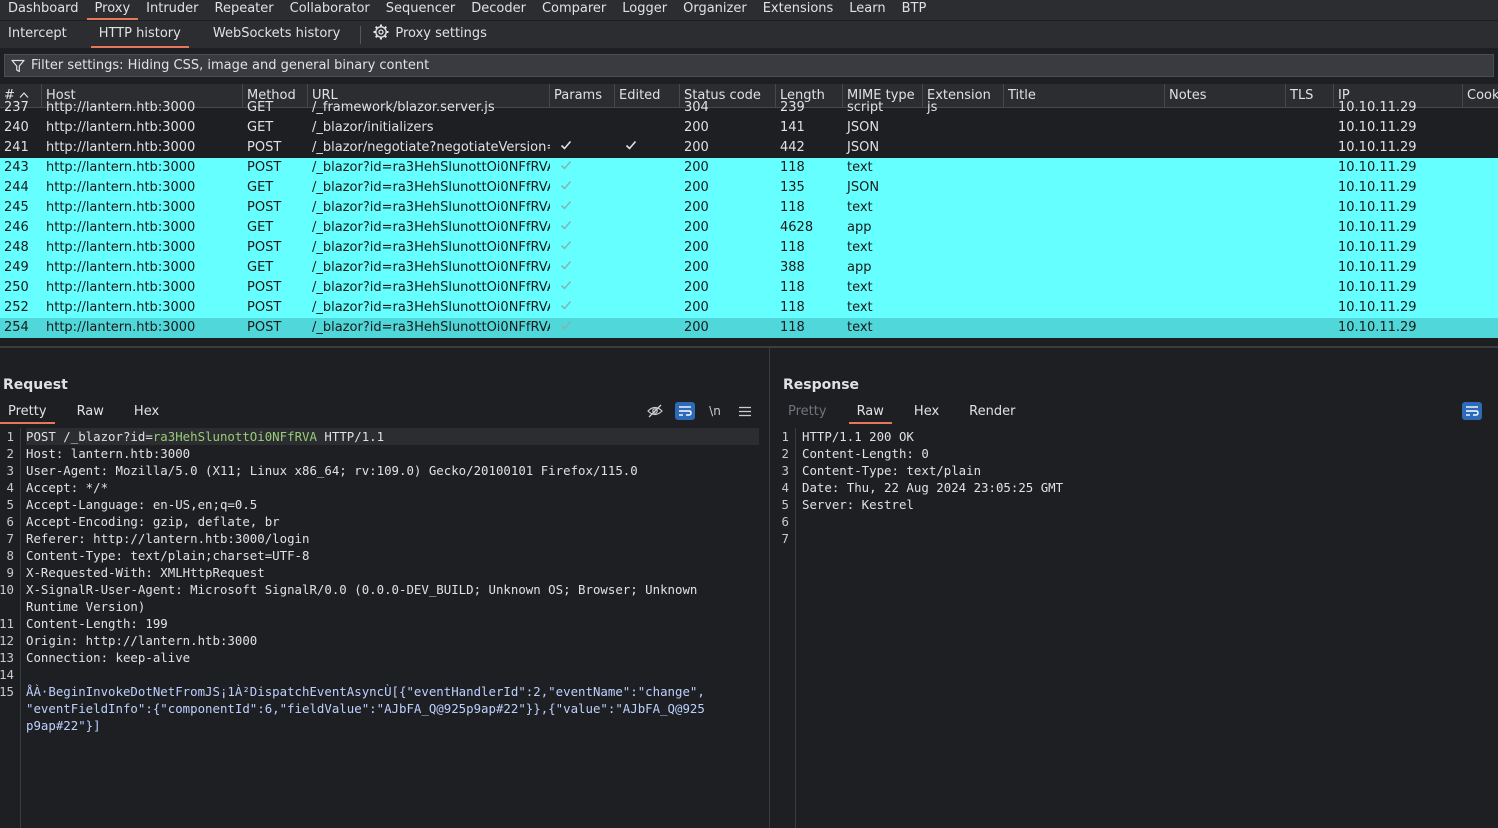 This screenshot has height=828, width=1498. I want to click on cell-url: /_blazor/initializers, so click(373, 127).